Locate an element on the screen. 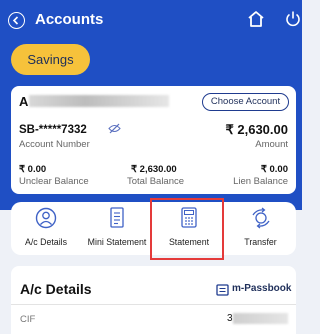 This screenshot has width=320, height=334. section-title: A/c Details is located at coordinates (56, 289).